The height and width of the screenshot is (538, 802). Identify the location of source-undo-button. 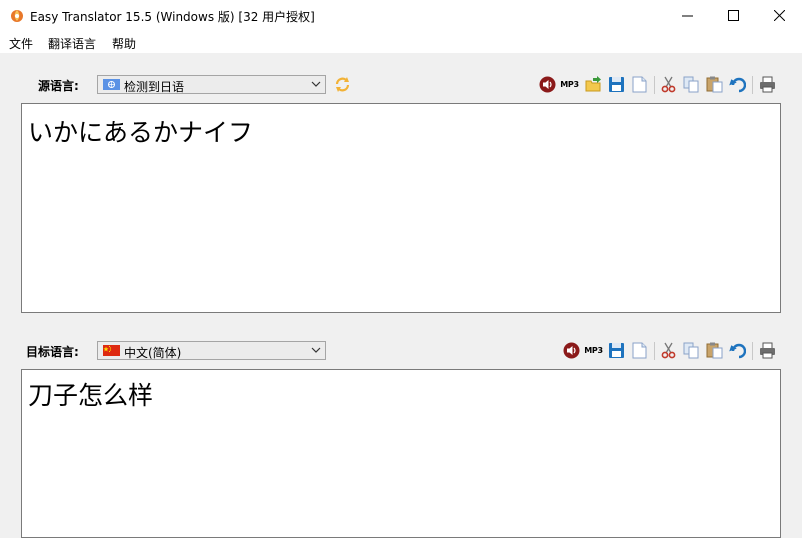
(737, 84).